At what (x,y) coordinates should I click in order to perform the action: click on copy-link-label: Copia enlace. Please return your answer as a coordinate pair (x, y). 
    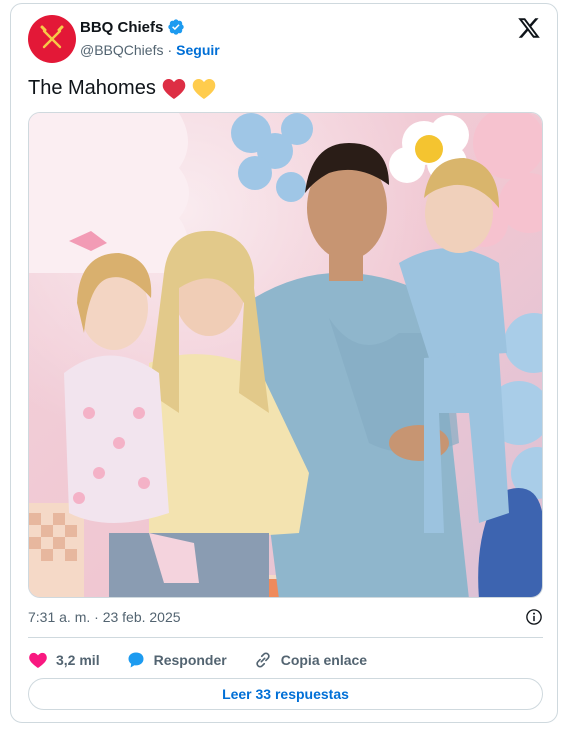
    Looking at the image, I should click on (324, 660).